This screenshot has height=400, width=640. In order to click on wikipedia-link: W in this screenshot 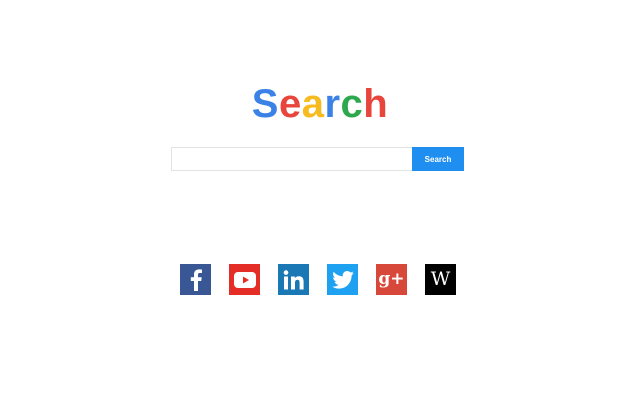, I will do `click(440, 279)`.